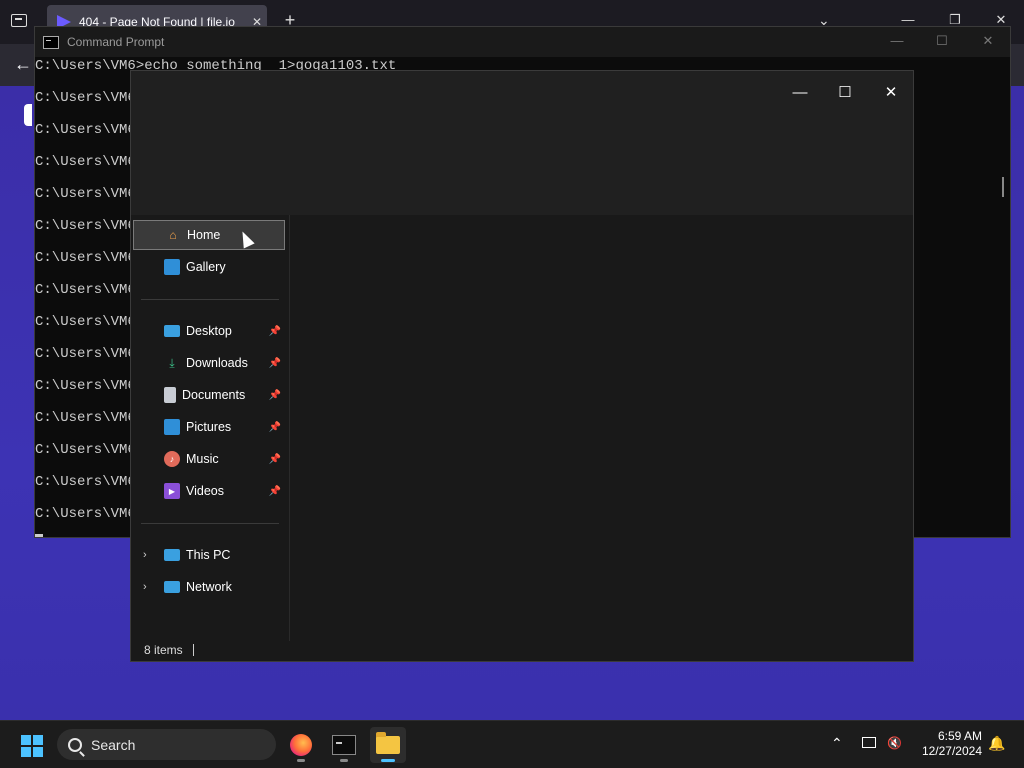 This screenshot has width=1024, height=768. I want to click on cmd-maximize-button: ☐, so click(942, 41).